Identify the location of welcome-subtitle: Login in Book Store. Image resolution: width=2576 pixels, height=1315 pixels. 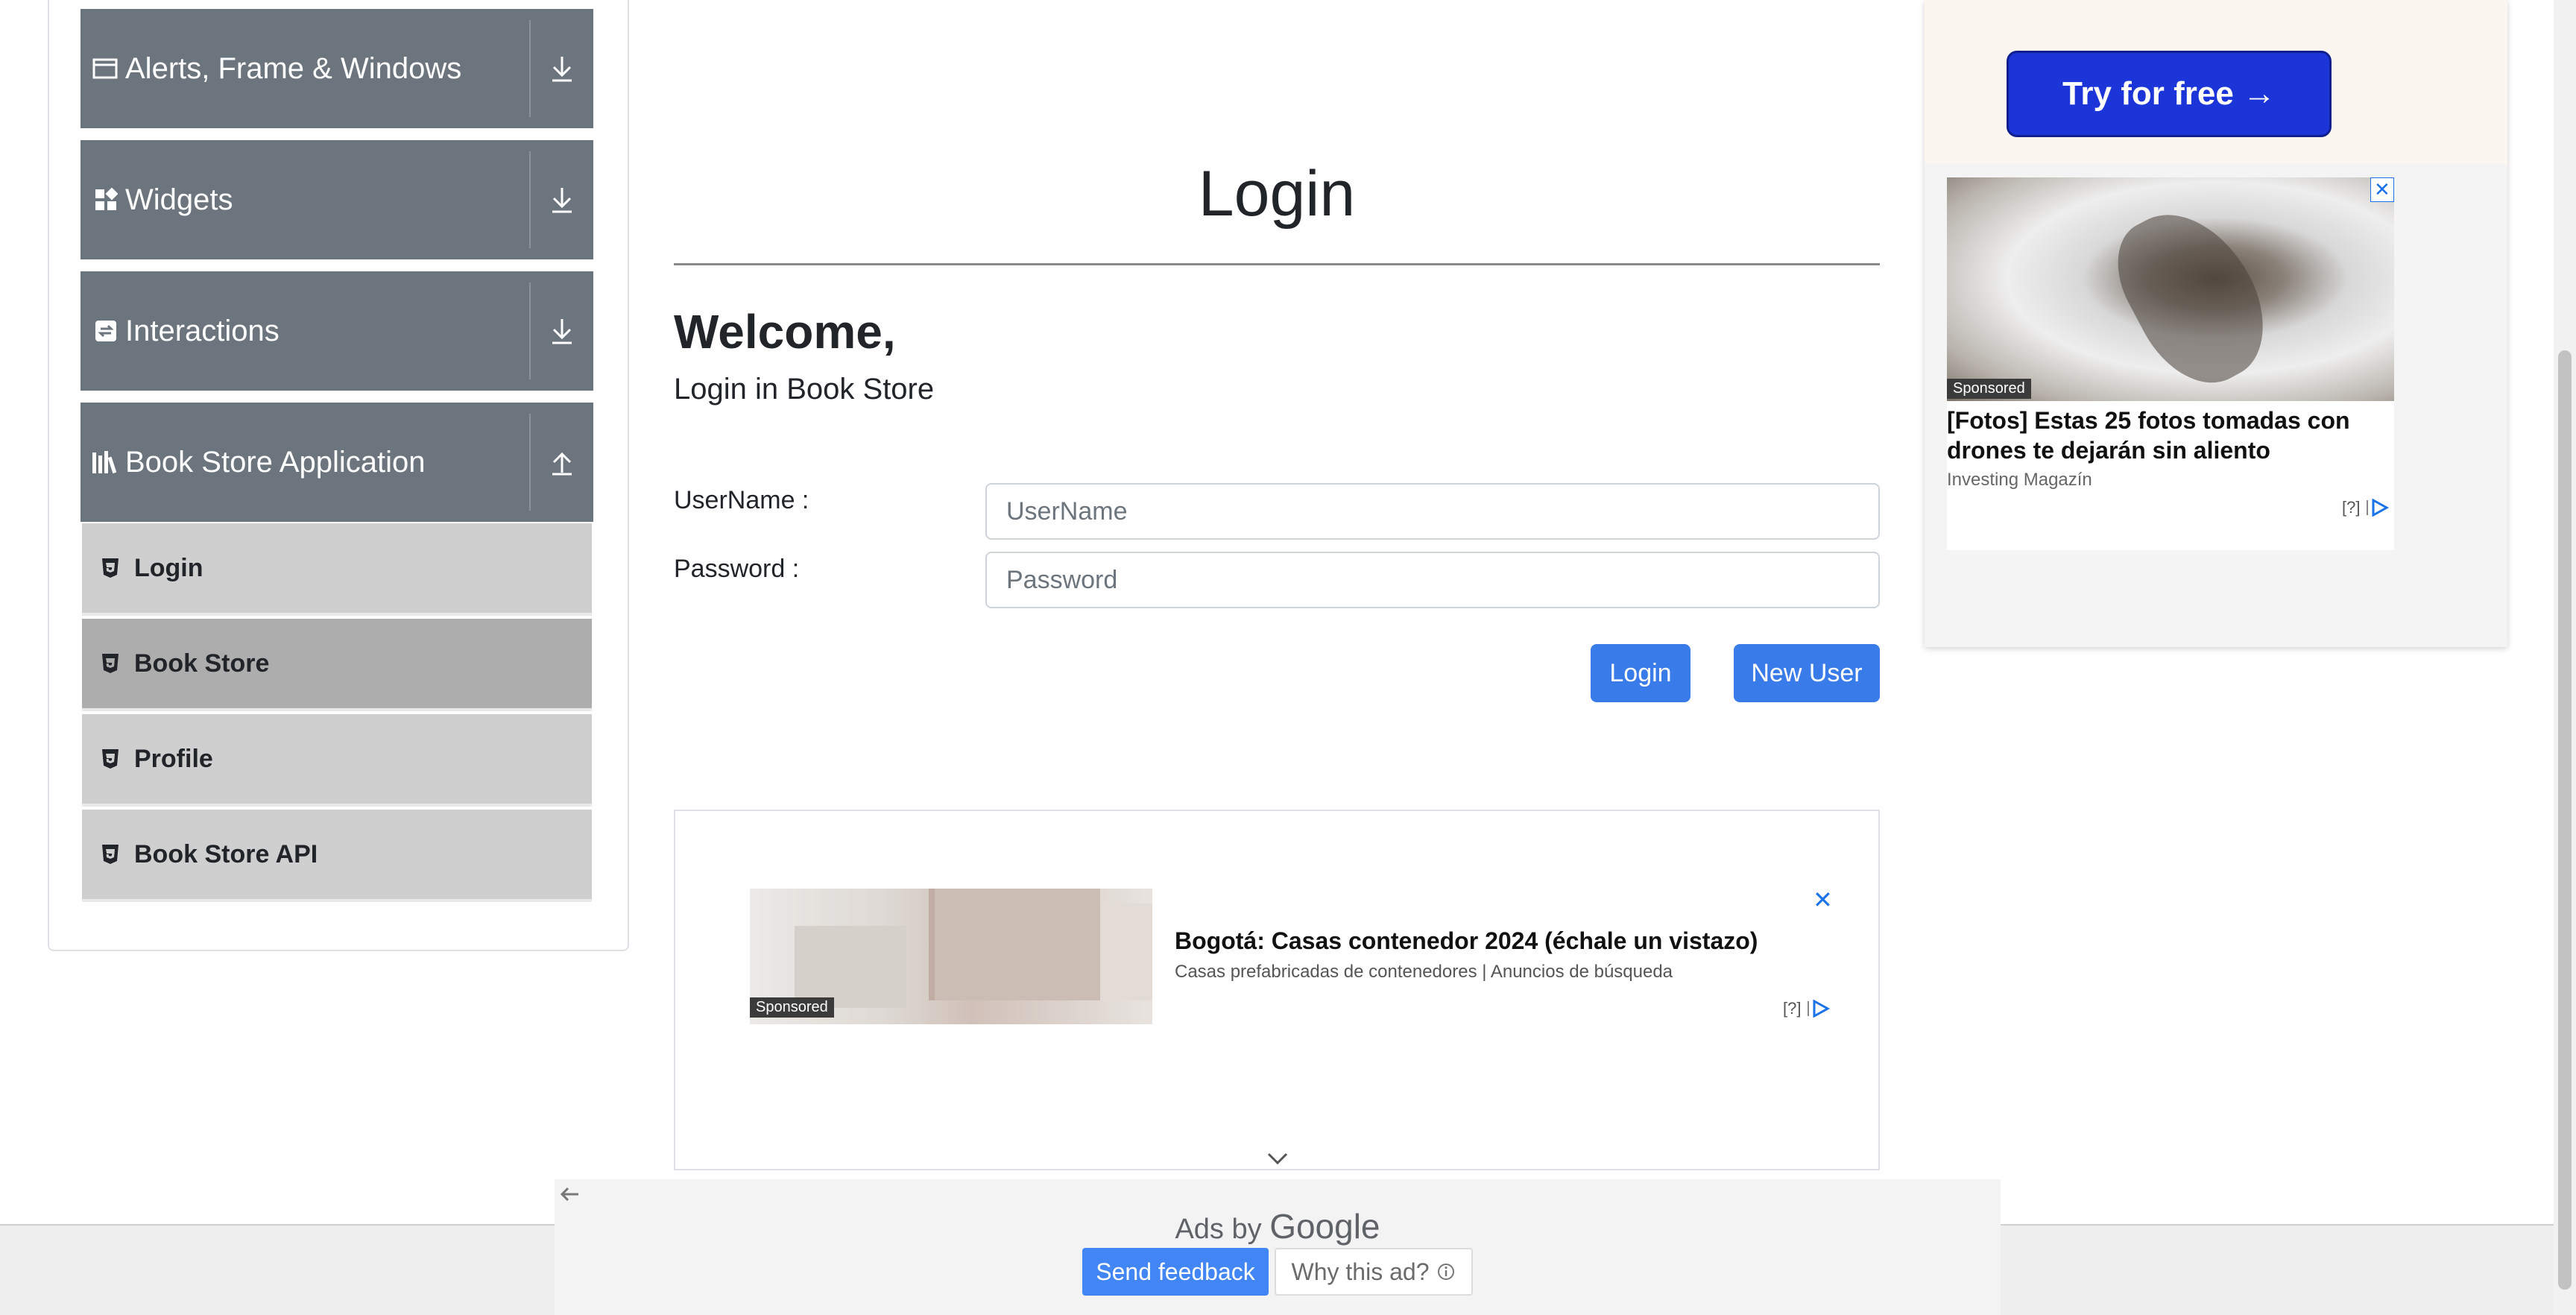
(804, 389).